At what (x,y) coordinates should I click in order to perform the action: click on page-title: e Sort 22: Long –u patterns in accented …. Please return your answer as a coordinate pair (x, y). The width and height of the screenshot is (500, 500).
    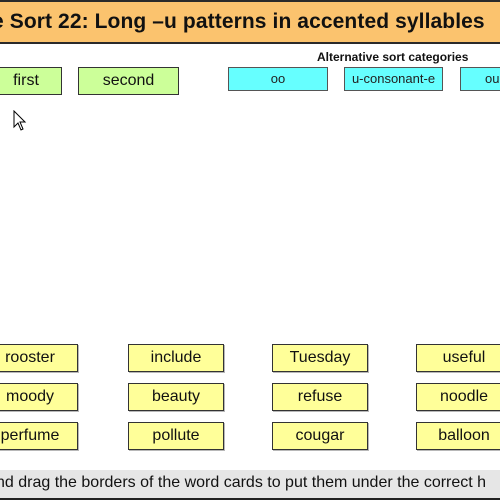
    Looking at the image, I should click on (242, 21).